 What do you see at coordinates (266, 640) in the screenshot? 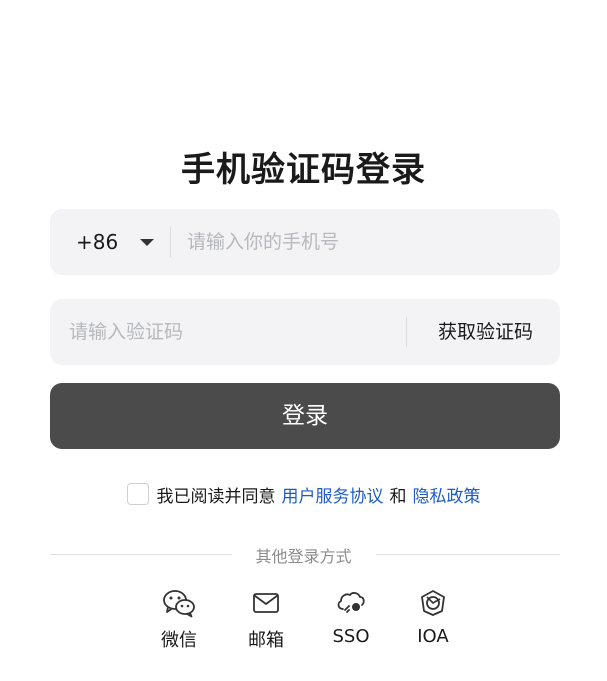
I see `mail-label: 邮箱` at bounding box center [266, 640].